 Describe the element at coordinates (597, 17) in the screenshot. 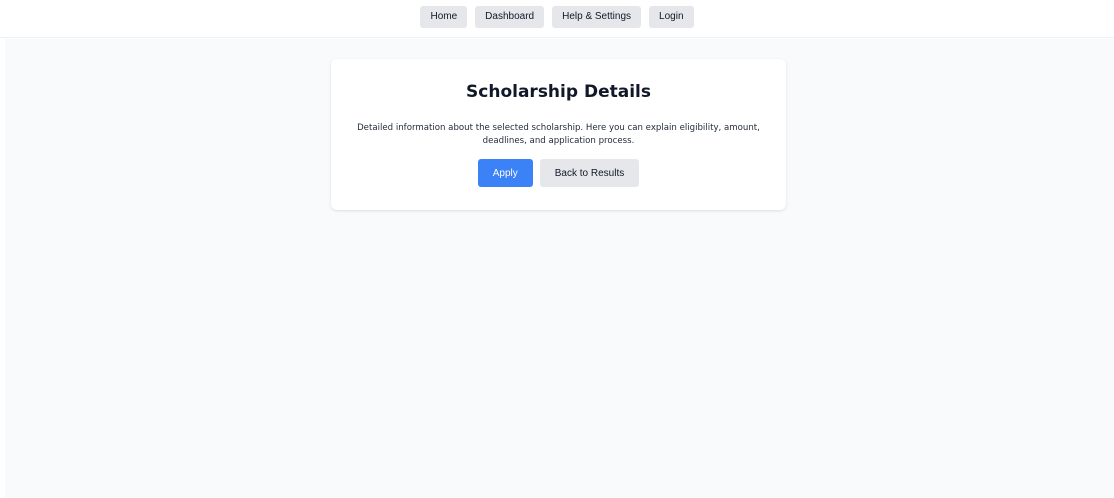

I see `nav-help-settings-button: Help & Settings` at that location.